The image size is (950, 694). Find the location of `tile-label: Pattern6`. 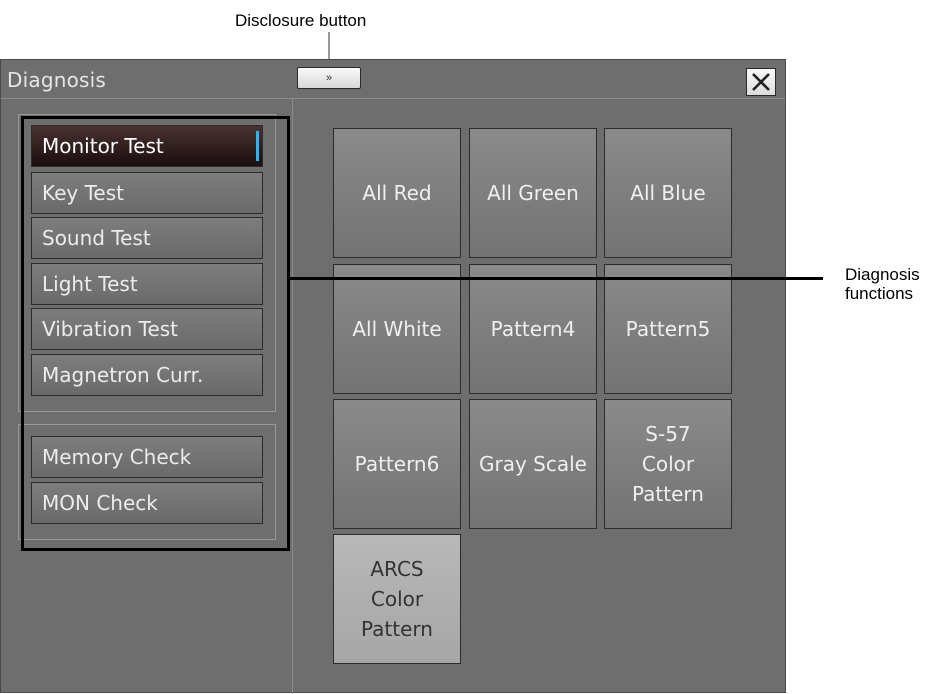

tile-label: Pattern6 is located at coordinates (397, 464).